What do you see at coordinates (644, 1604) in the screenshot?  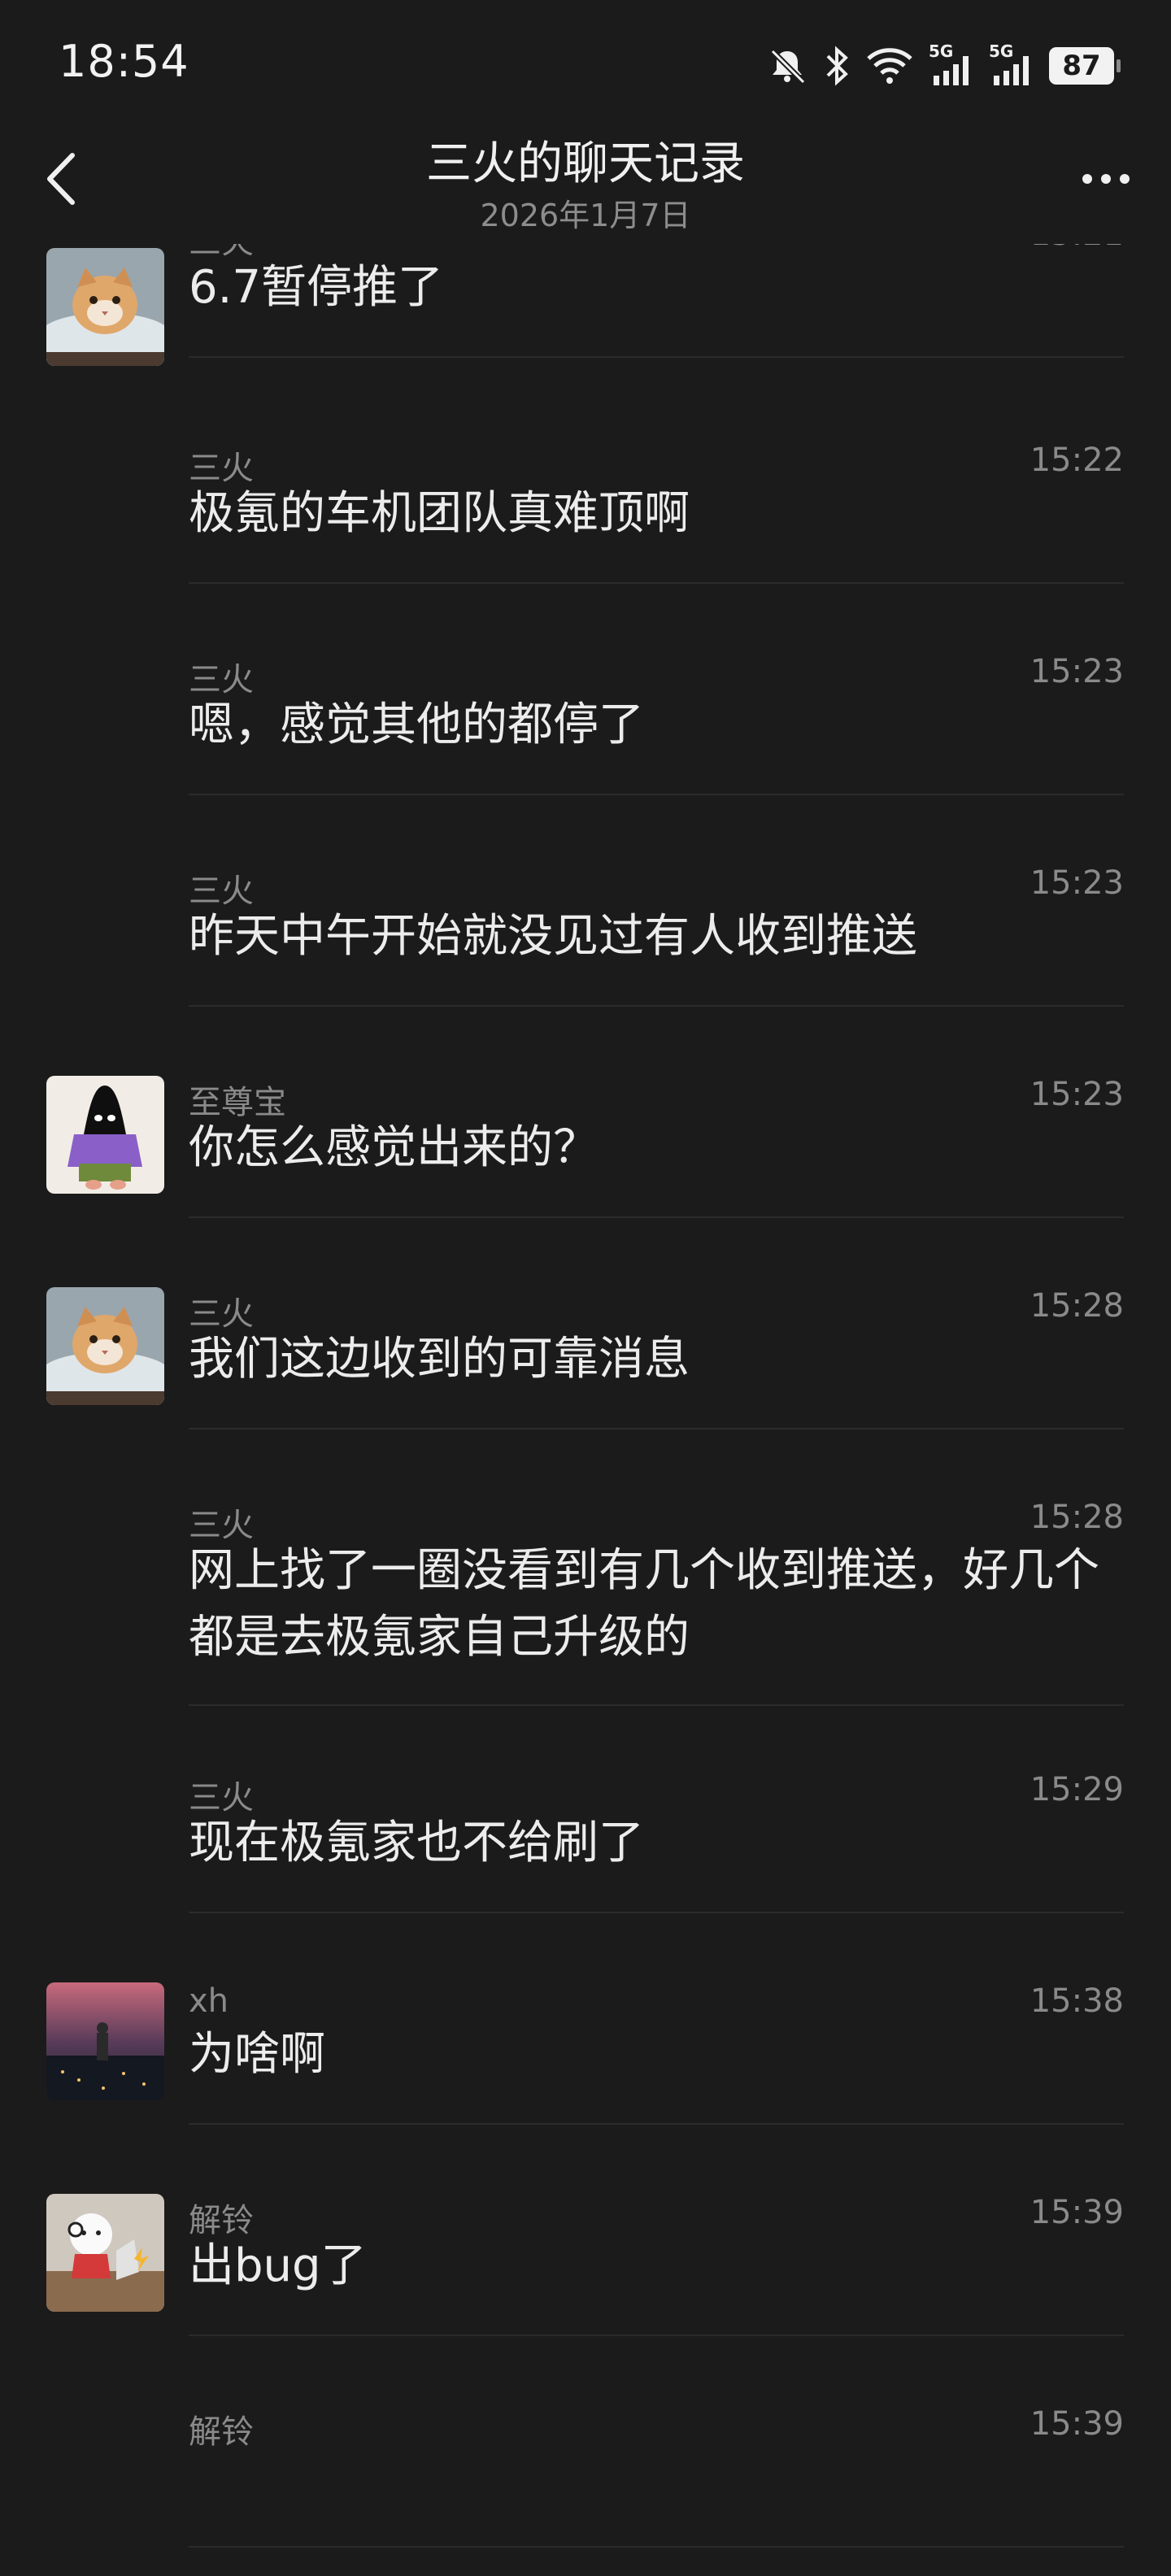 I see `message-text: 网上找了一圈没看到有几个收到推送，好几个都是去极氪家自己升级的` at bounding box center [644, 1604].